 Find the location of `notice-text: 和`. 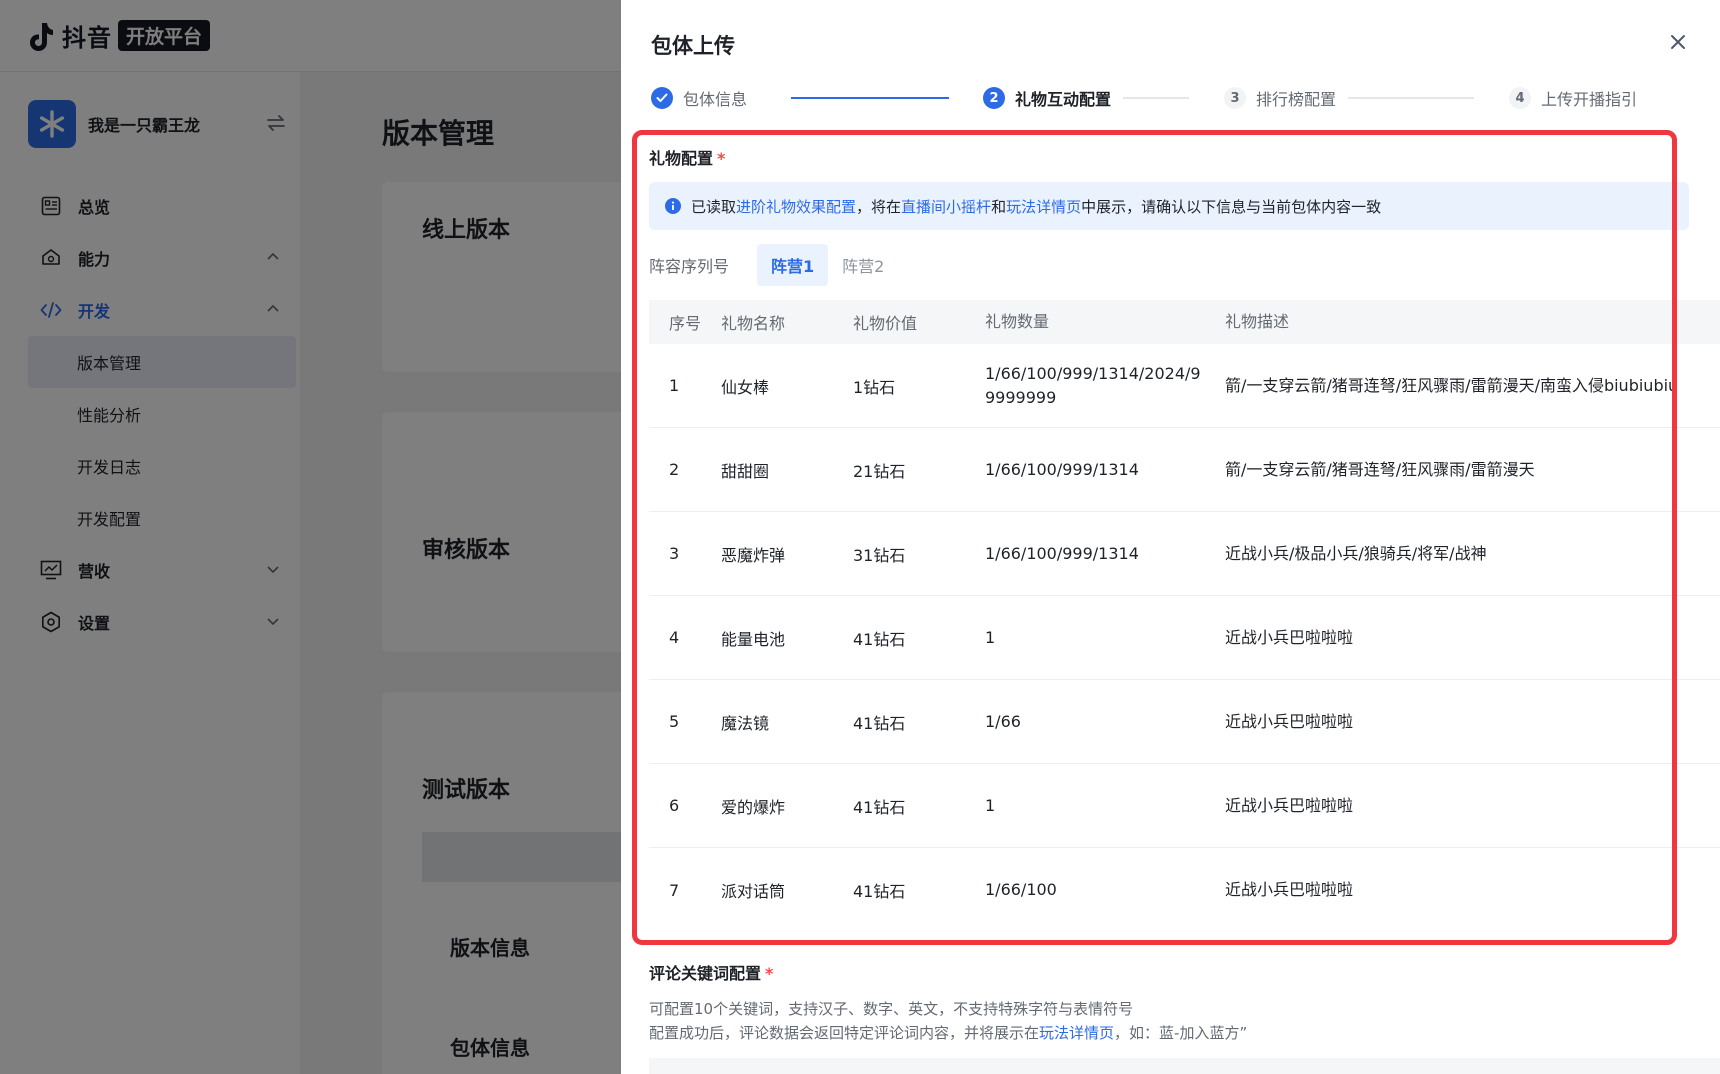

notice-text: 和 is located at coordinates (999, 206).